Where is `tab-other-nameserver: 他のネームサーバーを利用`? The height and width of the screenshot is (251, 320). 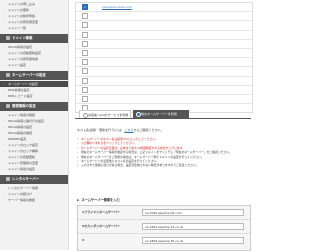 tab-other-nameserver: 他のネームサーバーを利用 is located at coordinates (161, 114).